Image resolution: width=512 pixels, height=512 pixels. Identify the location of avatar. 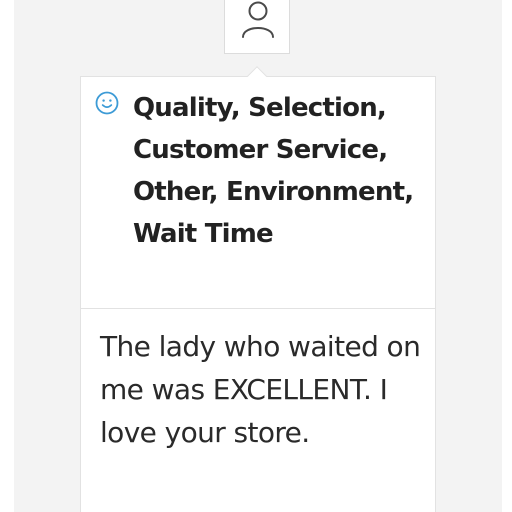
(257, 27).